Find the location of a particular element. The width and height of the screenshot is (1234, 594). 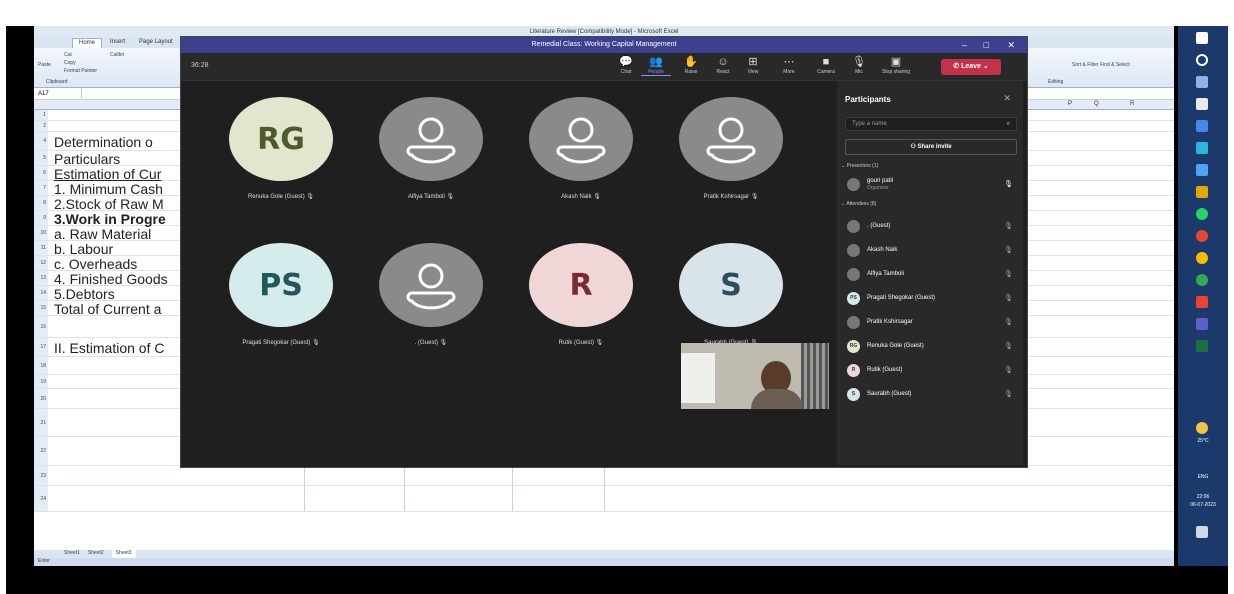

column-header: Q is located at coordinates (1096, 104).